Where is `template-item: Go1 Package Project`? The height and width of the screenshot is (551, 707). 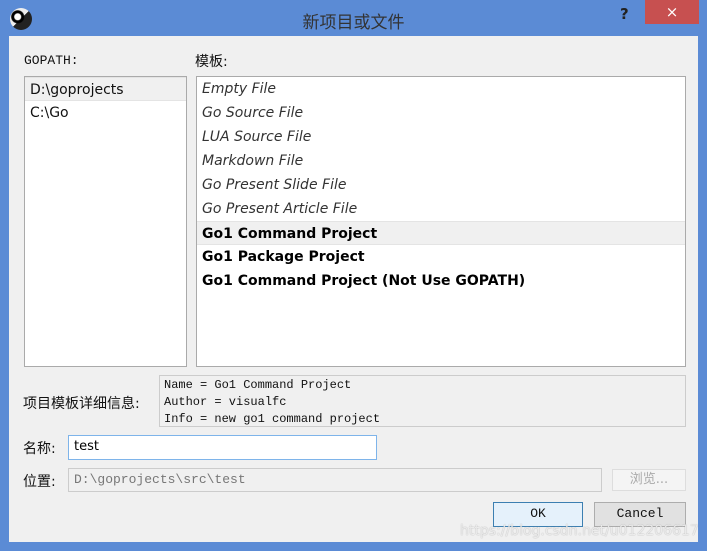
template-item: Go1 Package Project is located at coordinates (441, 257).